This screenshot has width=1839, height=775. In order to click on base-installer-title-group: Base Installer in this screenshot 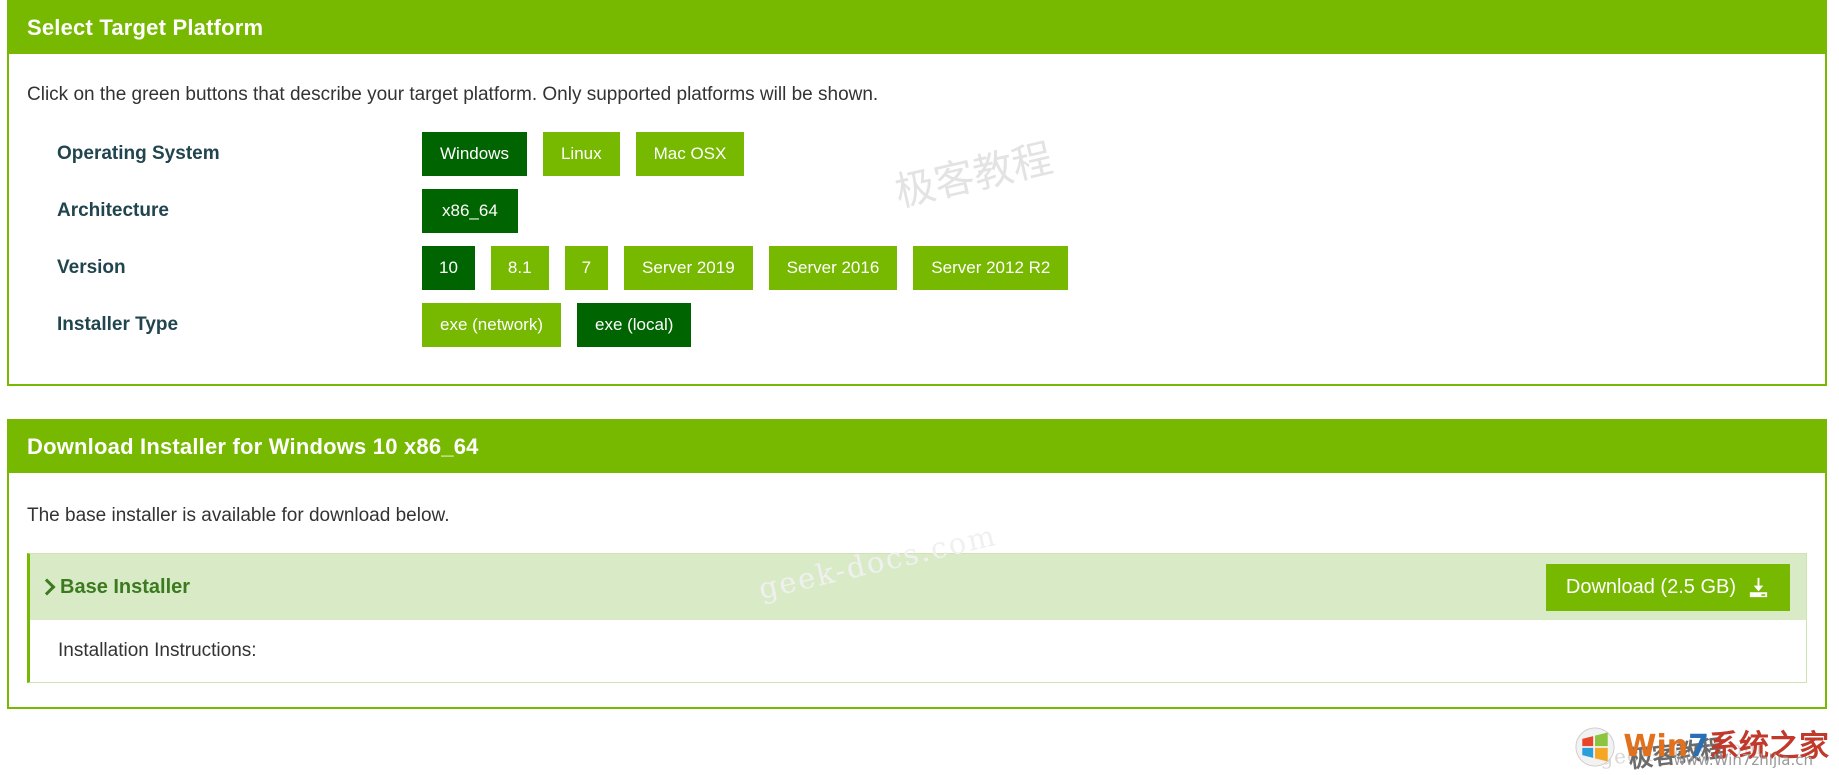, I will do `click(115, 587)`.